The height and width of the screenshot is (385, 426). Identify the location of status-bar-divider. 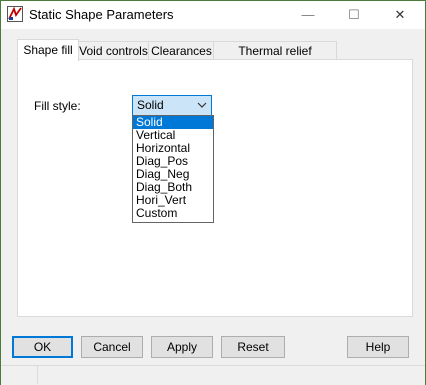
(37, 374).